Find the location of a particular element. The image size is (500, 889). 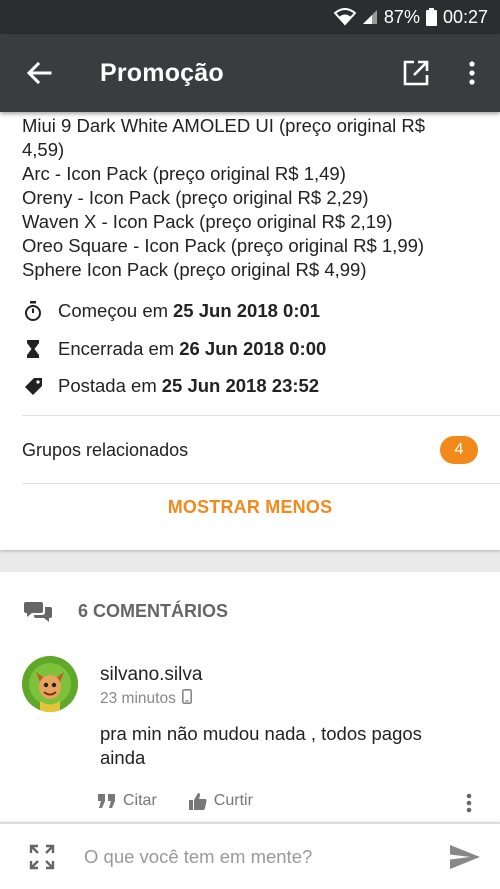

comment-time: 23 minutos is located at coordinates (146, 699).